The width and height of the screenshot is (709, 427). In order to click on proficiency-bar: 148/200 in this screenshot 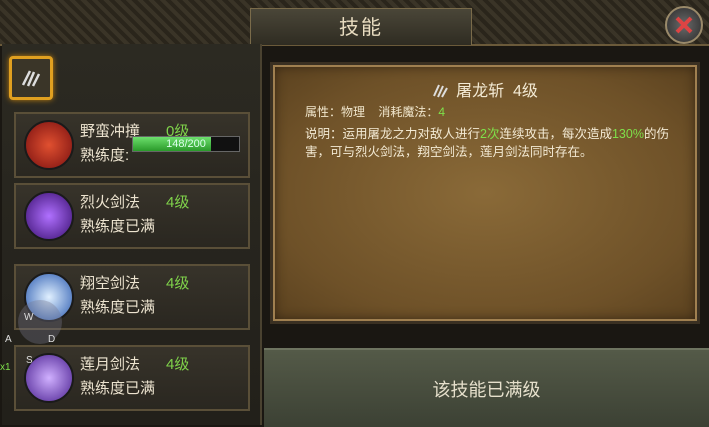, I will do `click(186, 144)`.